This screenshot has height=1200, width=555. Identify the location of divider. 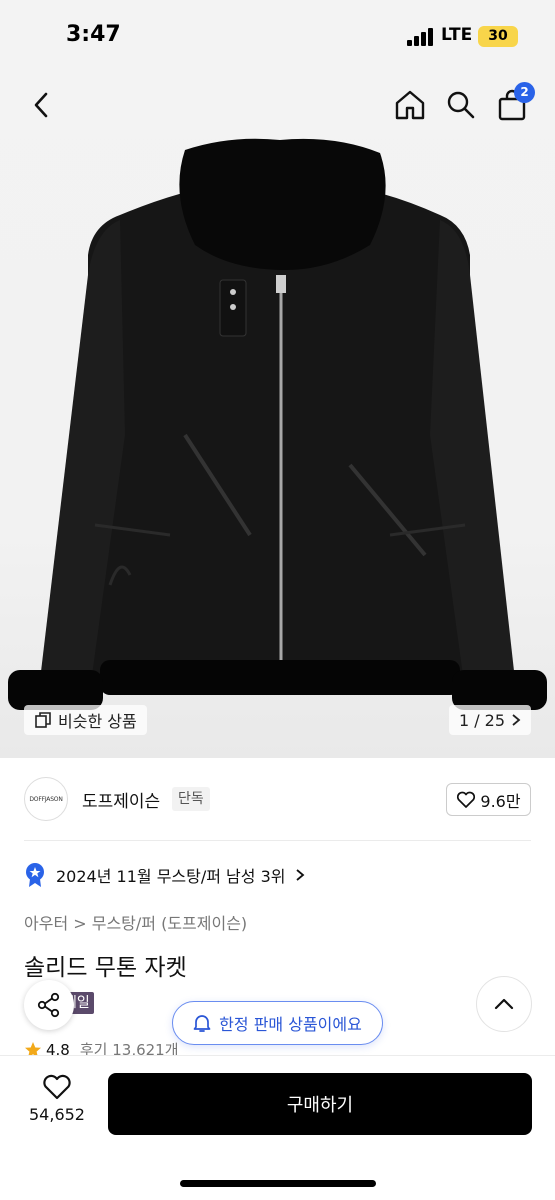
(277, 840).